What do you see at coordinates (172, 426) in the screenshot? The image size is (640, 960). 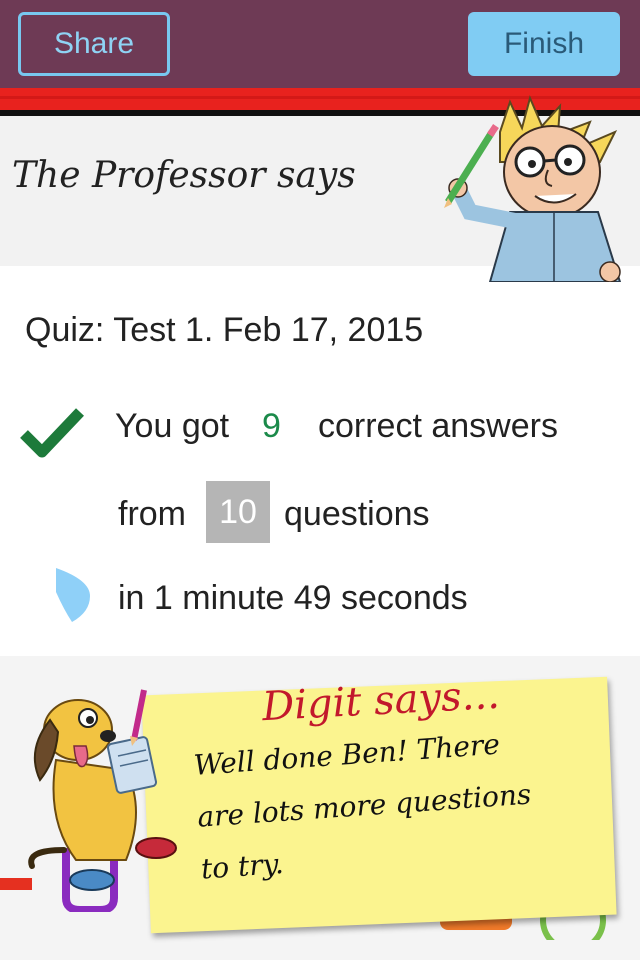 I see `you-got-label: You got` at bounding box center [172, 426].